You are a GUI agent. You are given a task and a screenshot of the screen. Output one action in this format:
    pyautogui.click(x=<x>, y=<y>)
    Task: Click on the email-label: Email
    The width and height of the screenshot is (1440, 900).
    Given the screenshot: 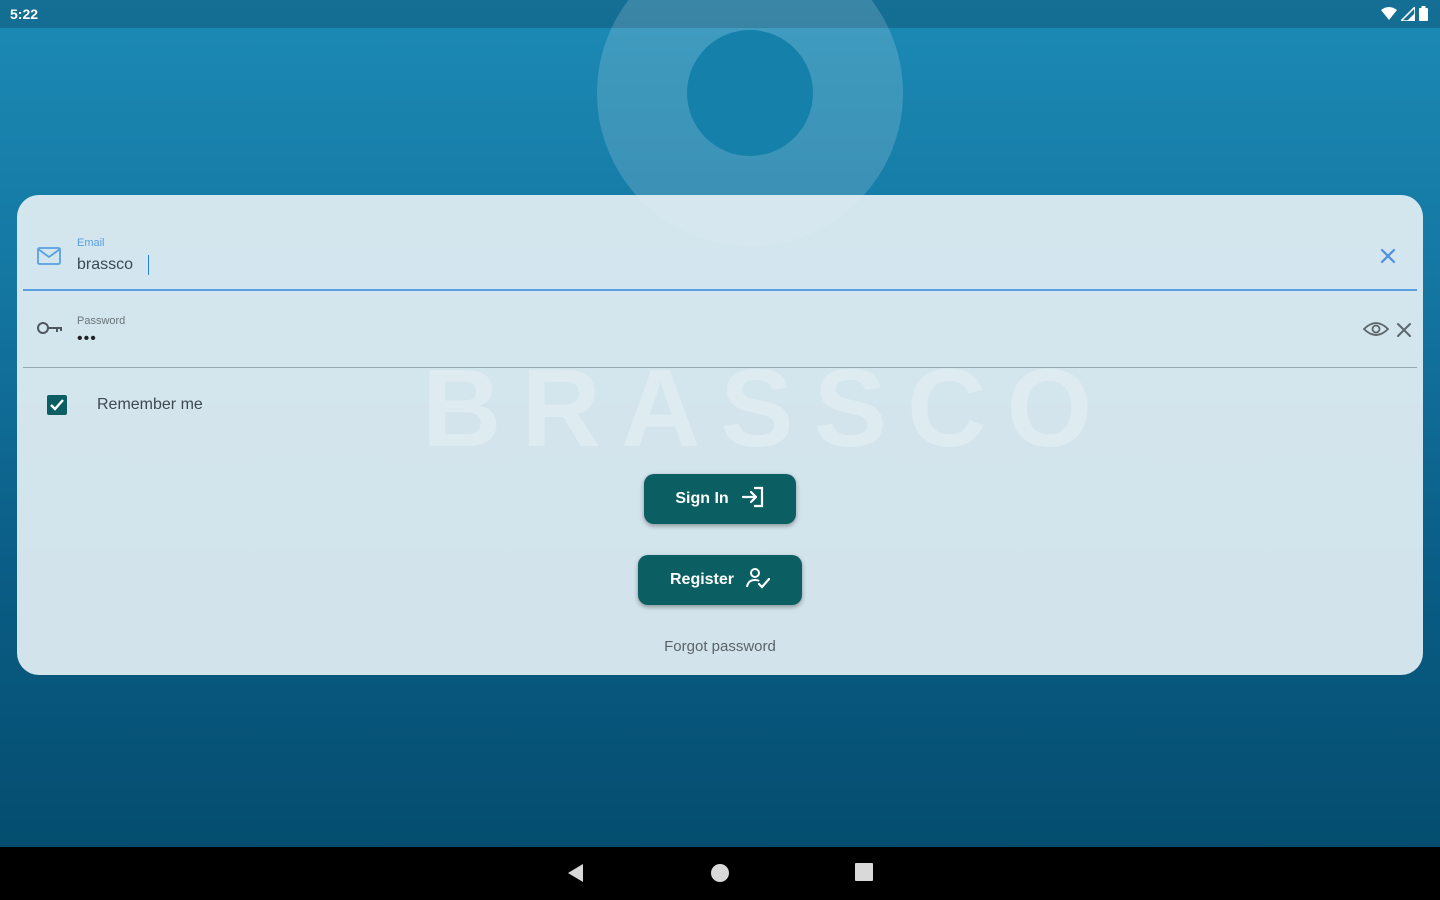 What is the action you would take?
    pyautogui.click(x=91, y=243)
    